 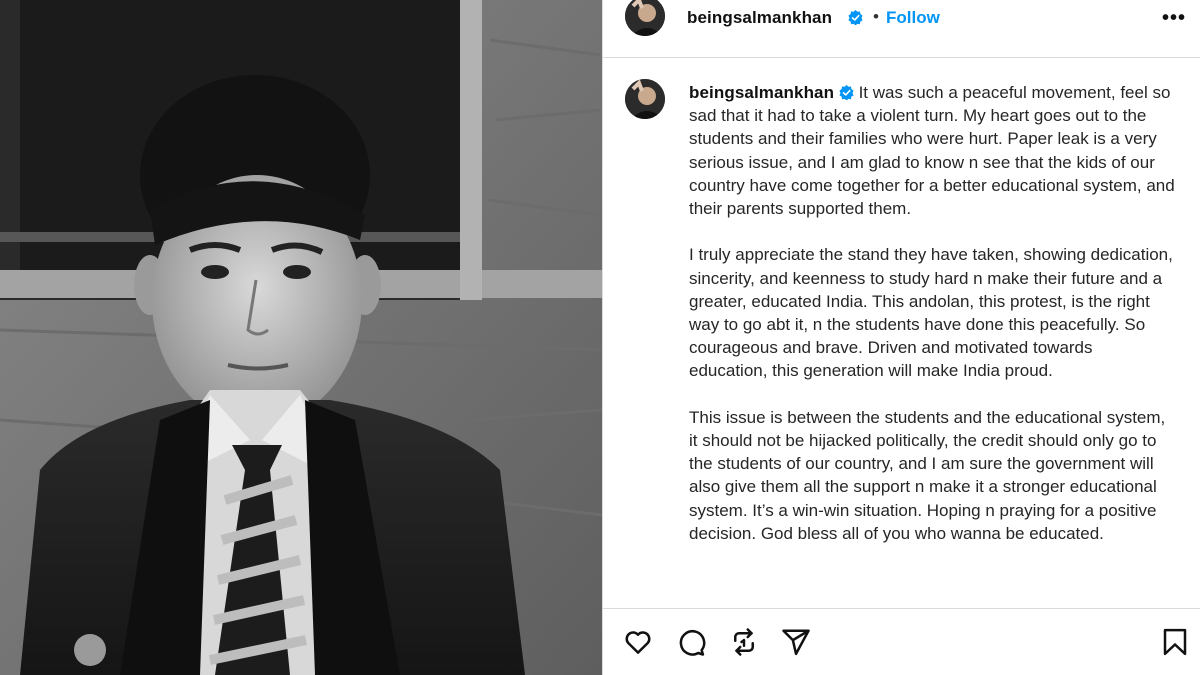 What do you see at coordinates (759, 18) in the screenshot?
I see `username: beingsalmankhan` at bounding box center [759, 18].